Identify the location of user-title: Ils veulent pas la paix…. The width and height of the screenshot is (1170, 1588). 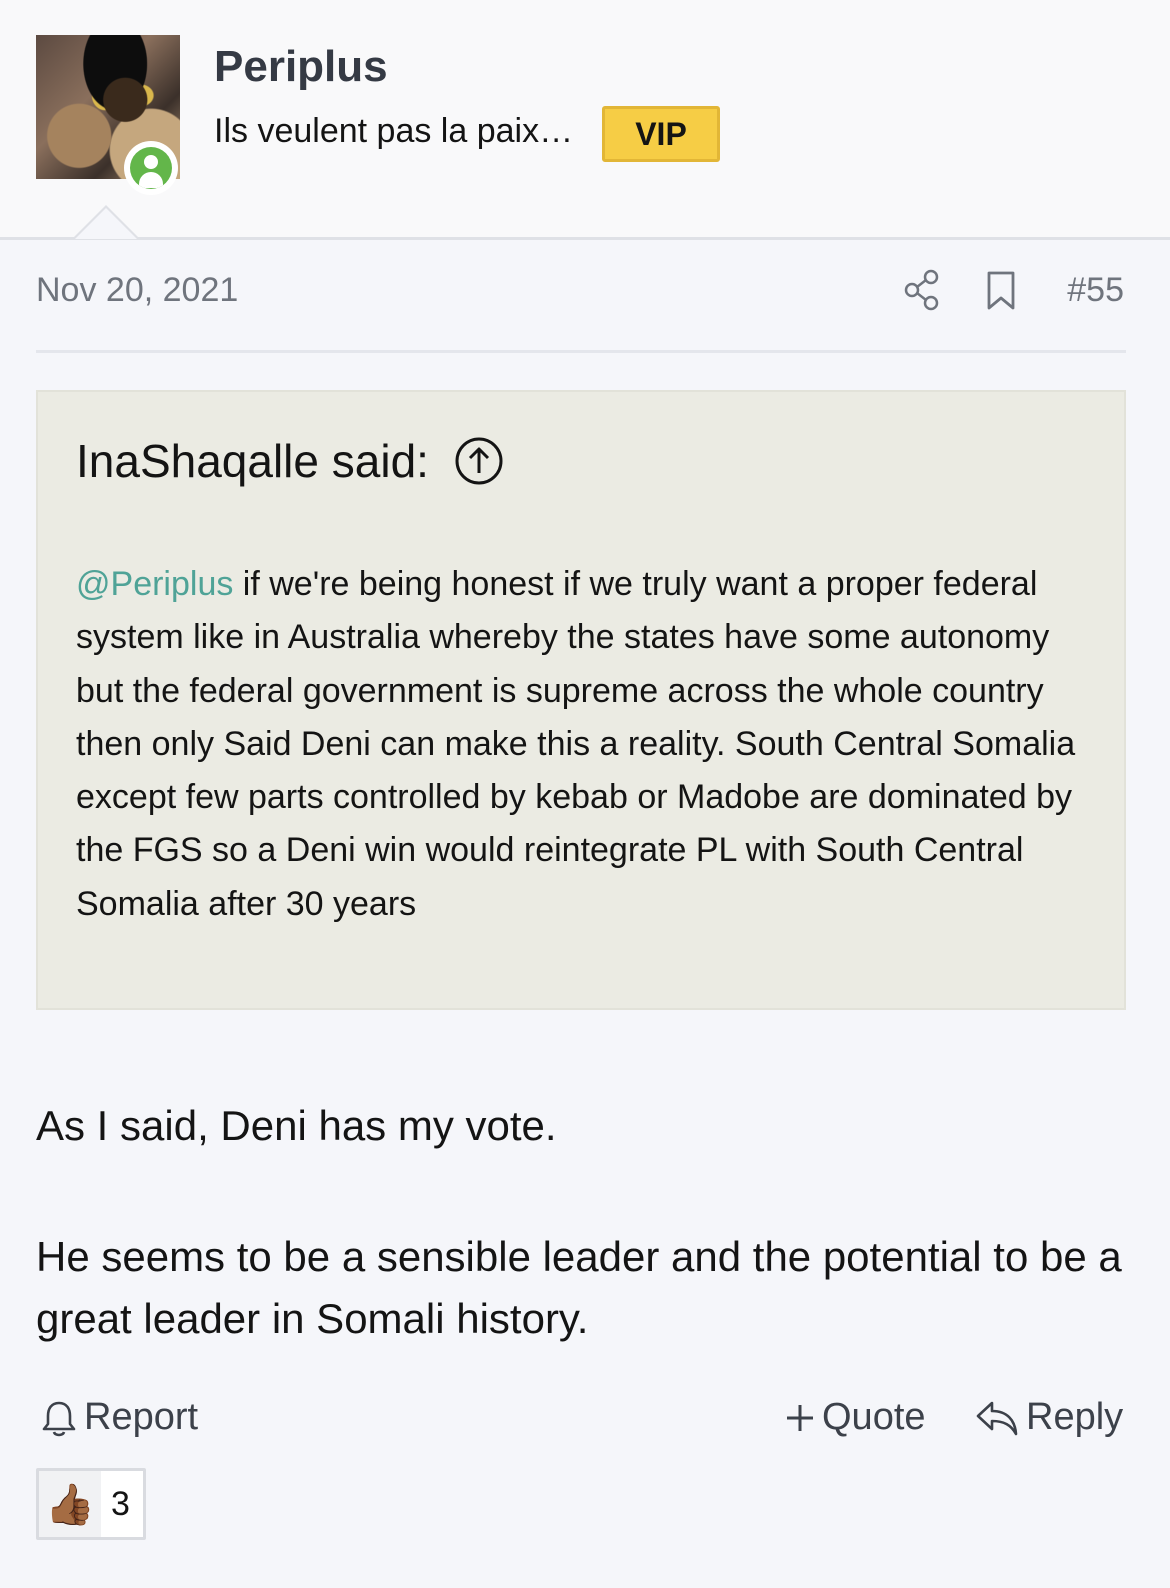
(394, 131).